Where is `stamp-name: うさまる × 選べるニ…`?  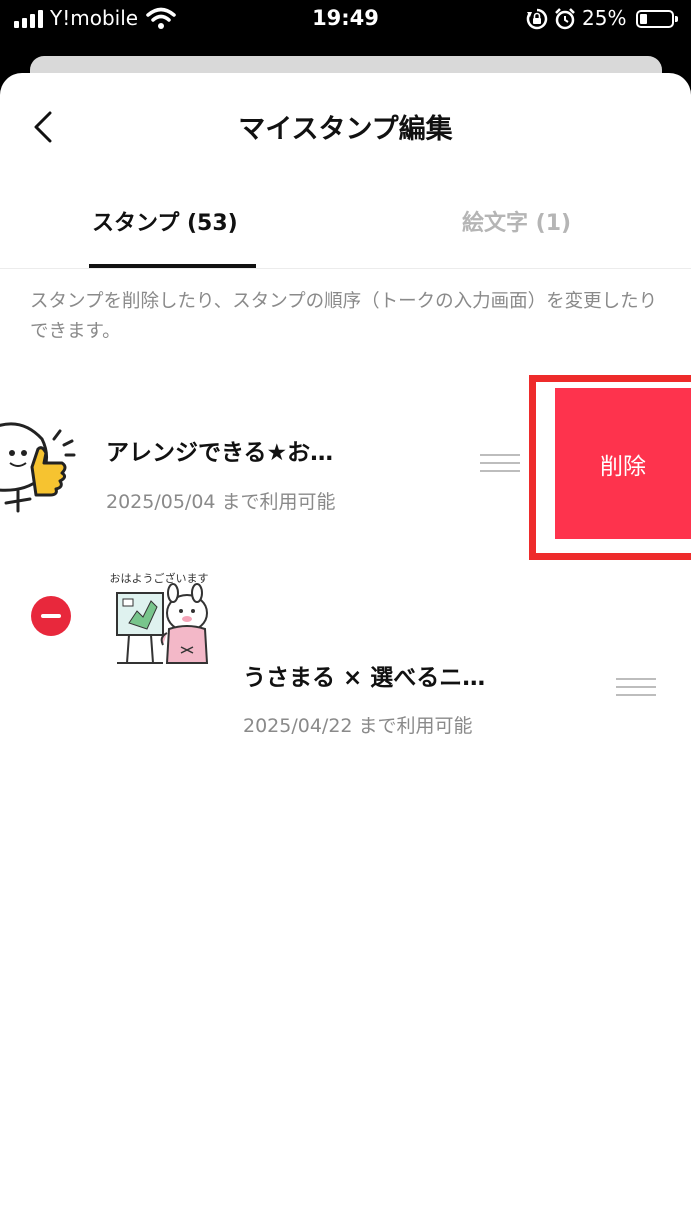 stamp-name: うさまる × 選べるニ… is located at coordinates (364, 678).